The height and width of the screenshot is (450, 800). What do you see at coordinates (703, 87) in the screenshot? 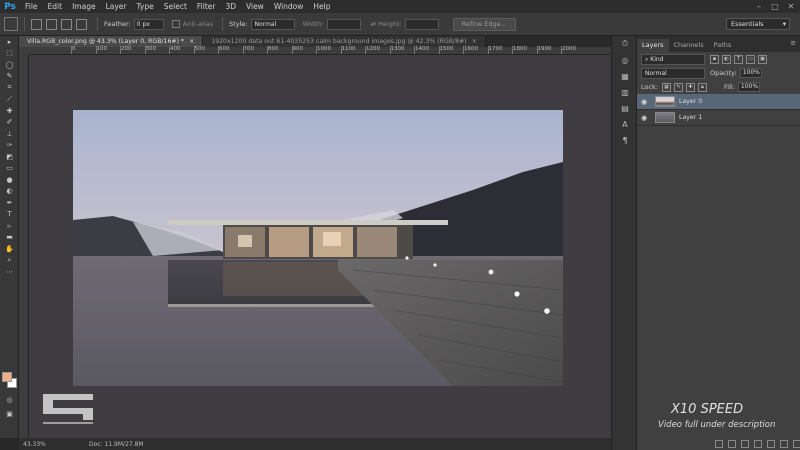
I see `lock-all-icon: 🔒︎` at bounding box center [703, 87].